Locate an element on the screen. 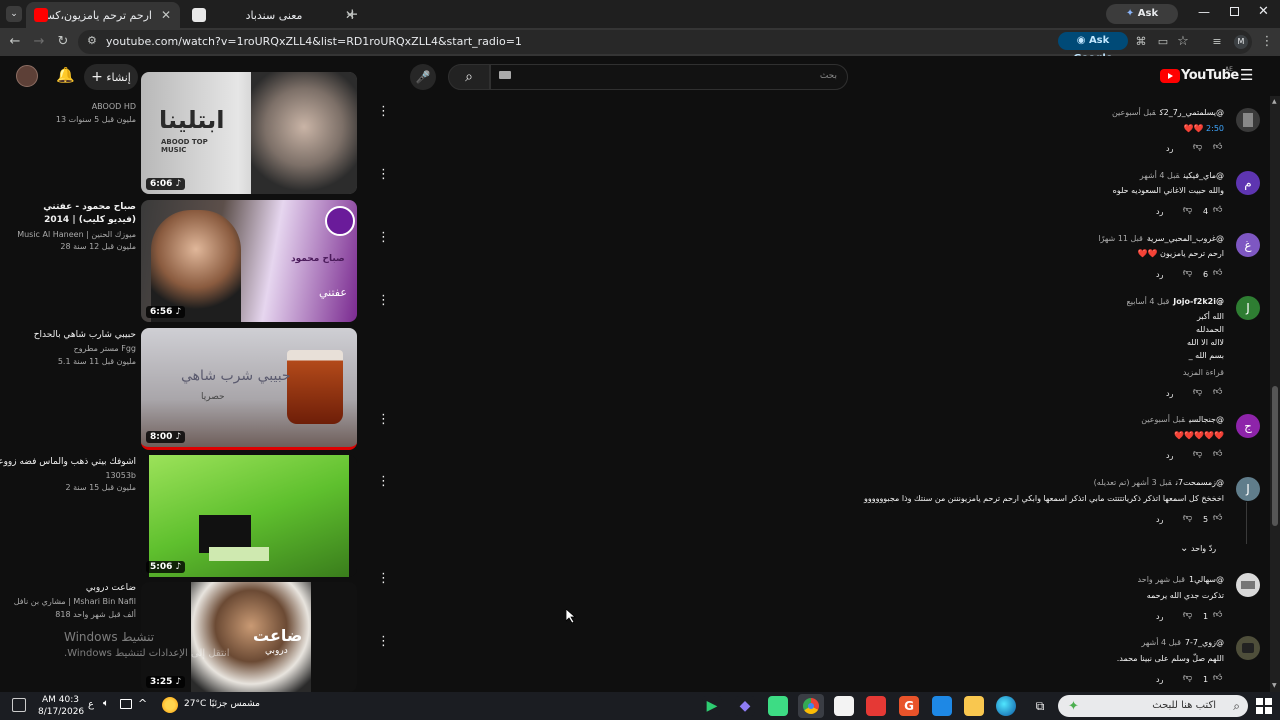 This screenshot has width=1280, height=720. cast-icon: ▭ is located at coordinates (1163, 42).